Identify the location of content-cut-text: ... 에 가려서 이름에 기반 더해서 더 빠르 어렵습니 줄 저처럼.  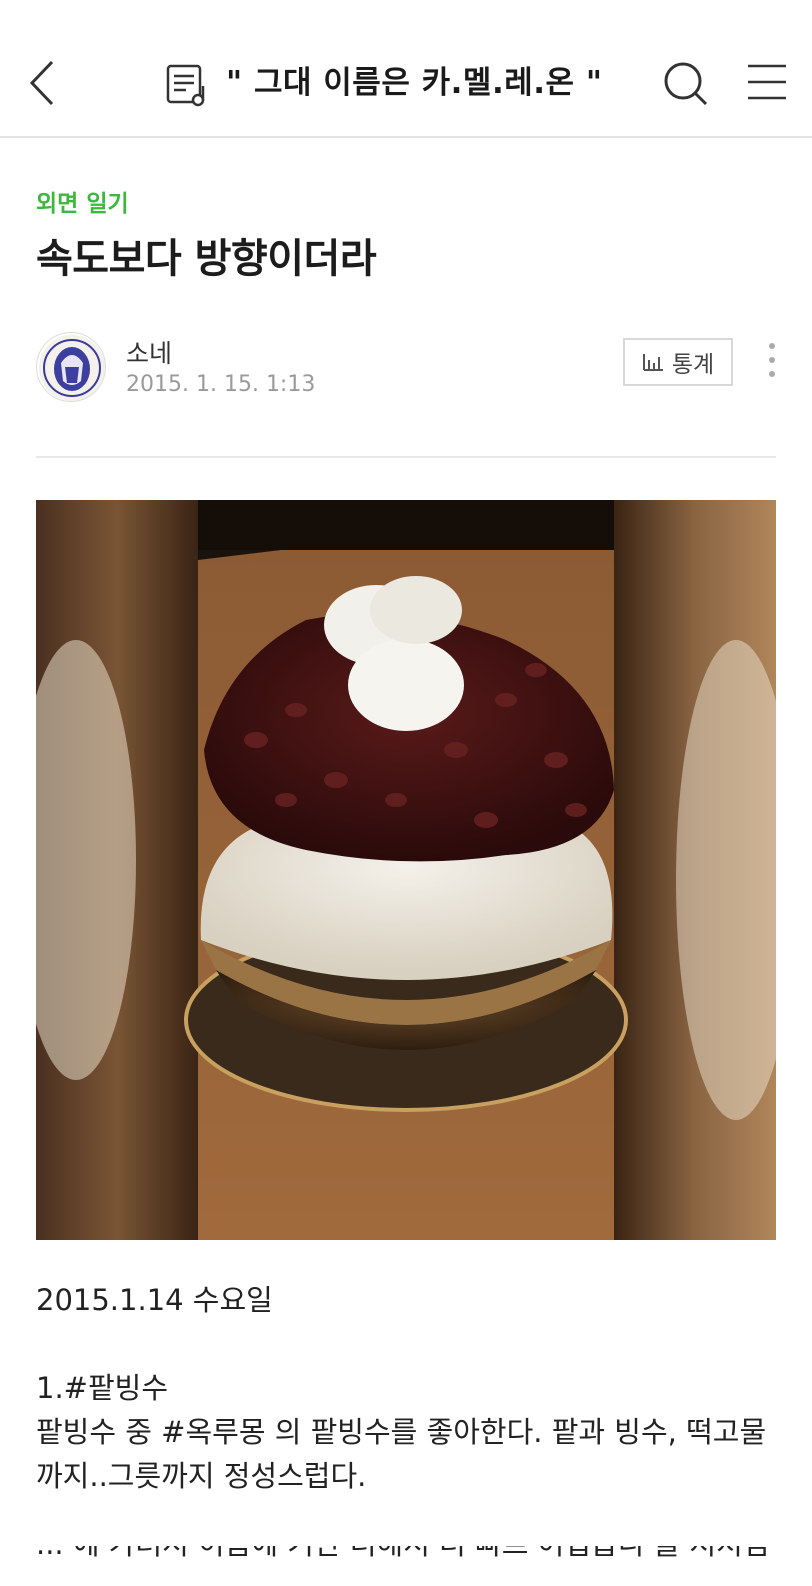
(402, 1553).